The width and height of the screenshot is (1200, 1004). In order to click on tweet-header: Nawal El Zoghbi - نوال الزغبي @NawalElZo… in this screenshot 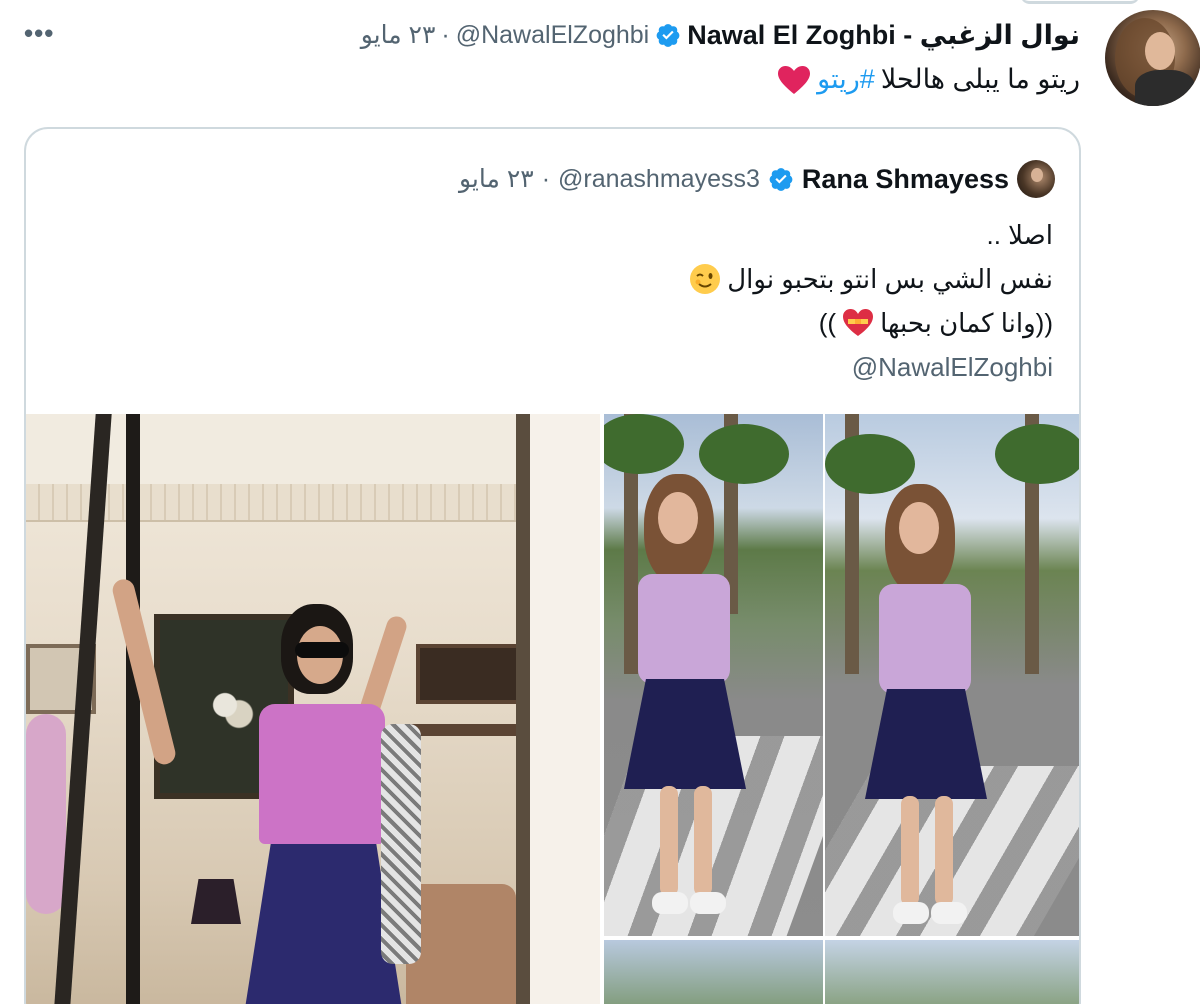, I will do `click(720, 35)`.